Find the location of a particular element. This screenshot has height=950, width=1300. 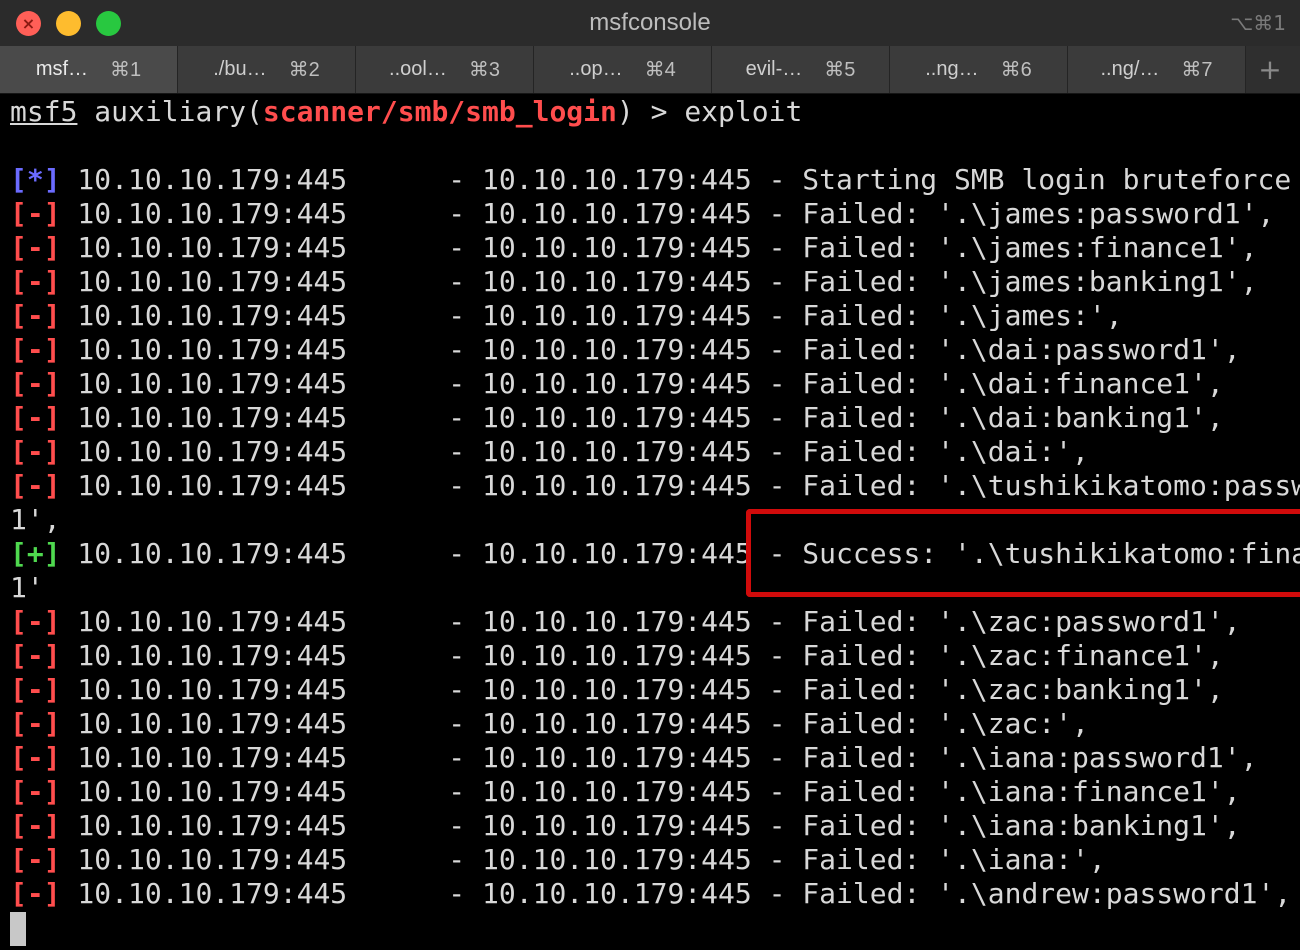

tab-shortcut: ⌘5 is located at coordinates (840, 70).